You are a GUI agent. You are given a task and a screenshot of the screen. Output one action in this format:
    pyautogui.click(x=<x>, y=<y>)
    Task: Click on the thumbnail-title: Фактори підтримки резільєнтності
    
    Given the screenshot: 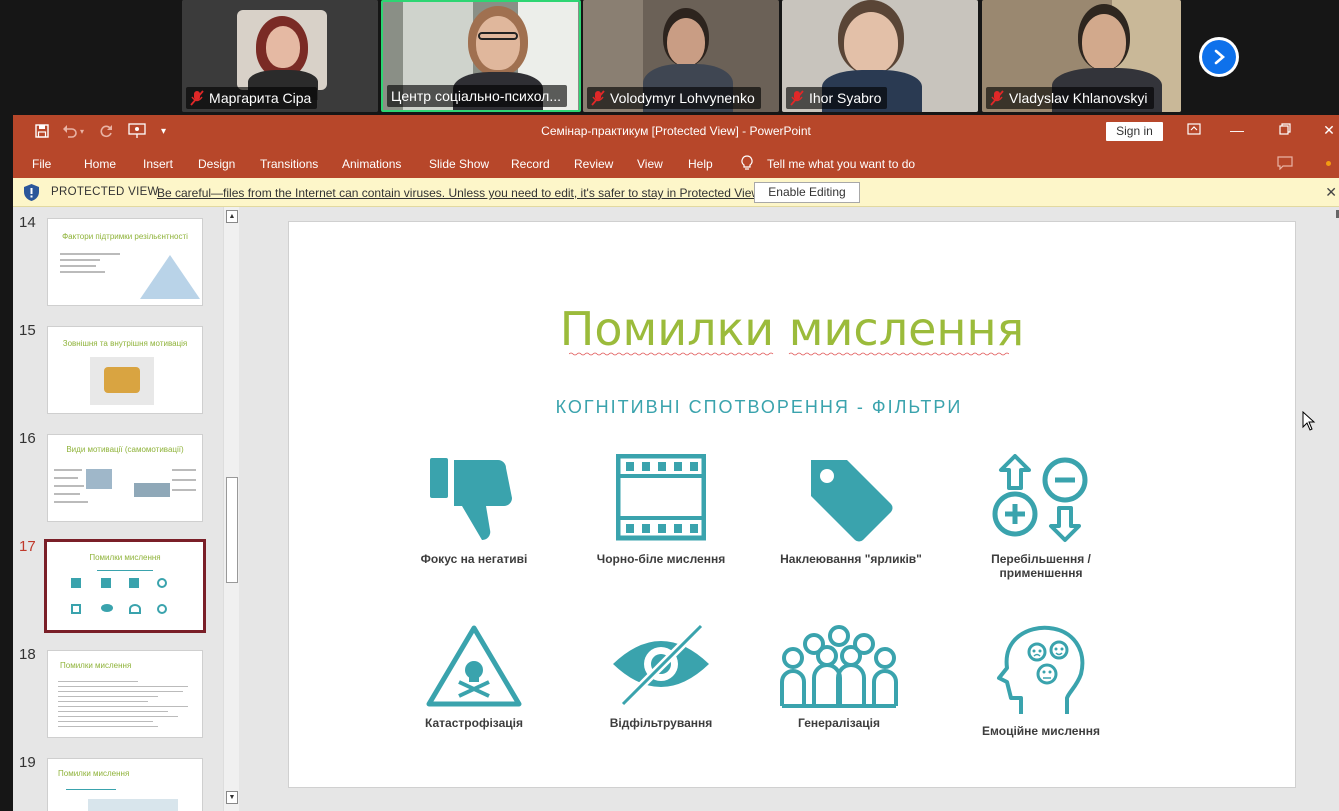 What is the action you would take?
    pyautogui.click(x=125, y=236)
    